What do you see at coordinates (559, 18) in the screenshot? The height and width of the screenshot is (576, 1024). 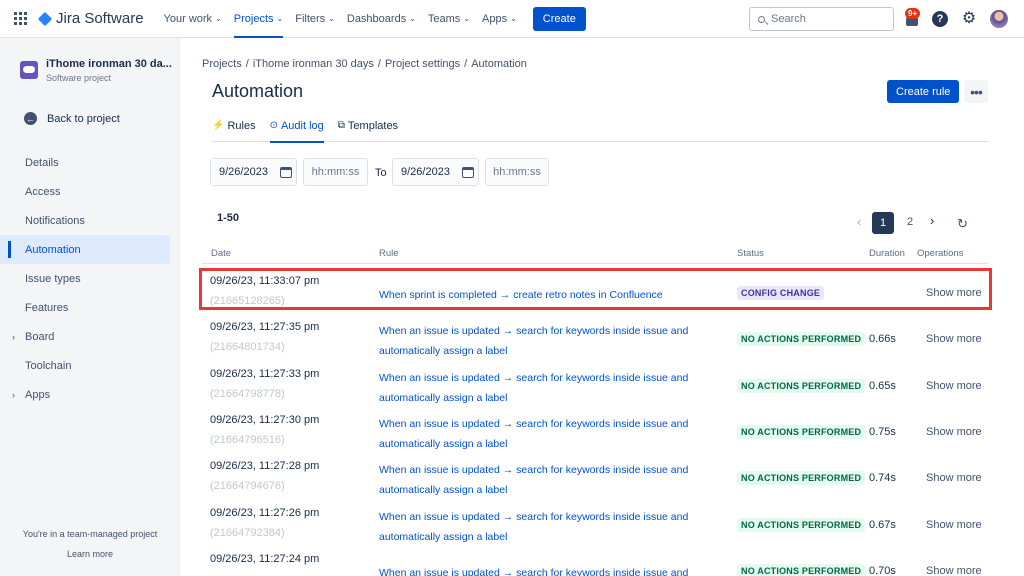 I see `create-button: Create` at bounding box center [559, 18].